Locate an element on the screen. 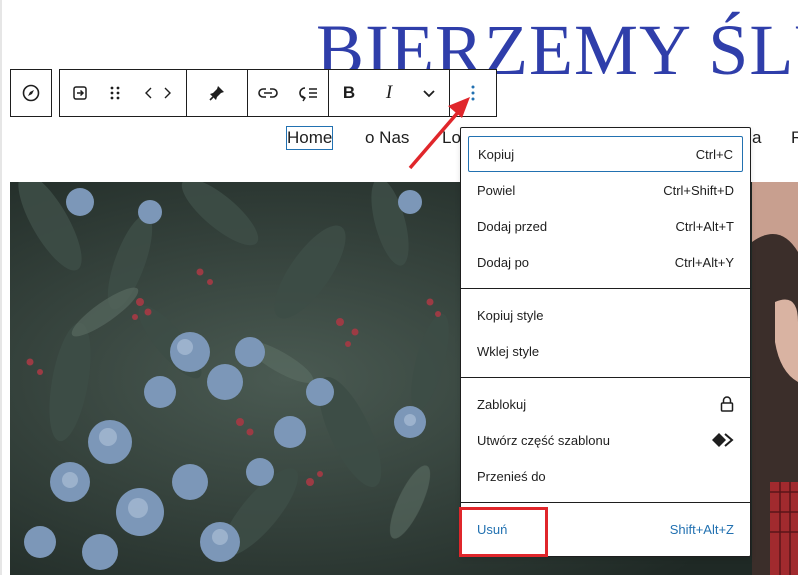  more-formats-button is located at coordinates (429, 93).